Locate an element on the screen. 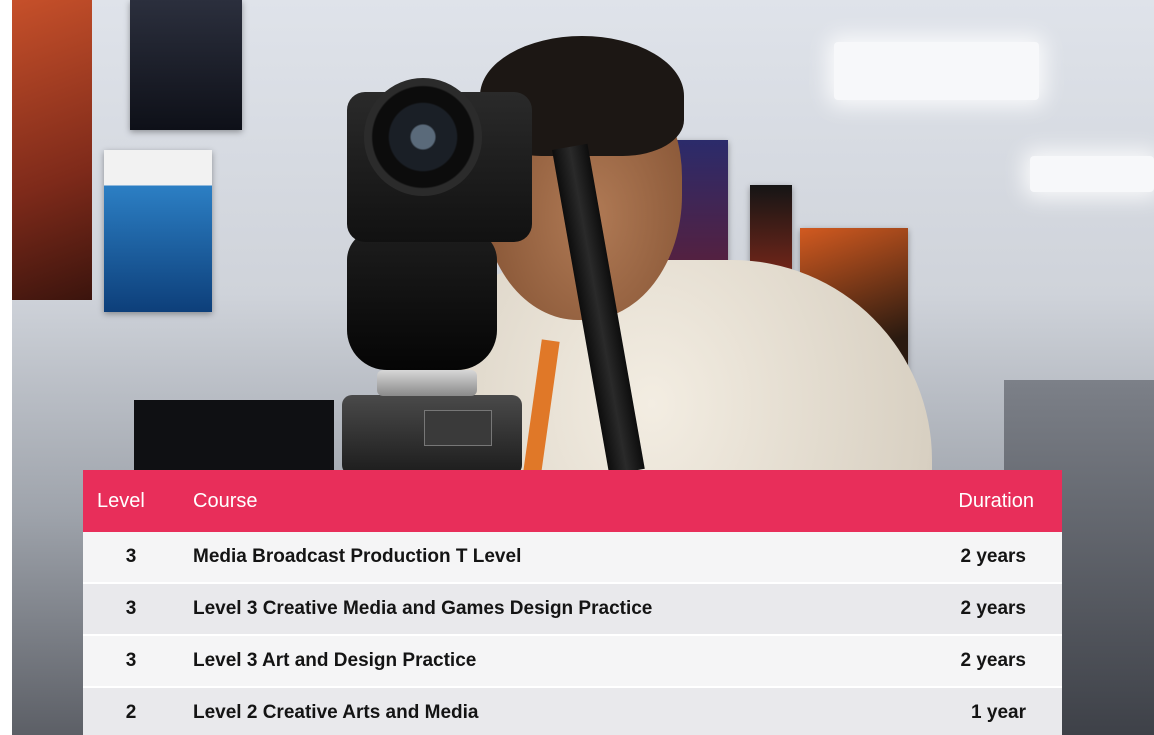 The height and width of the screenshot is (735, 1154). poster-top is located at coordinates (186, 65).